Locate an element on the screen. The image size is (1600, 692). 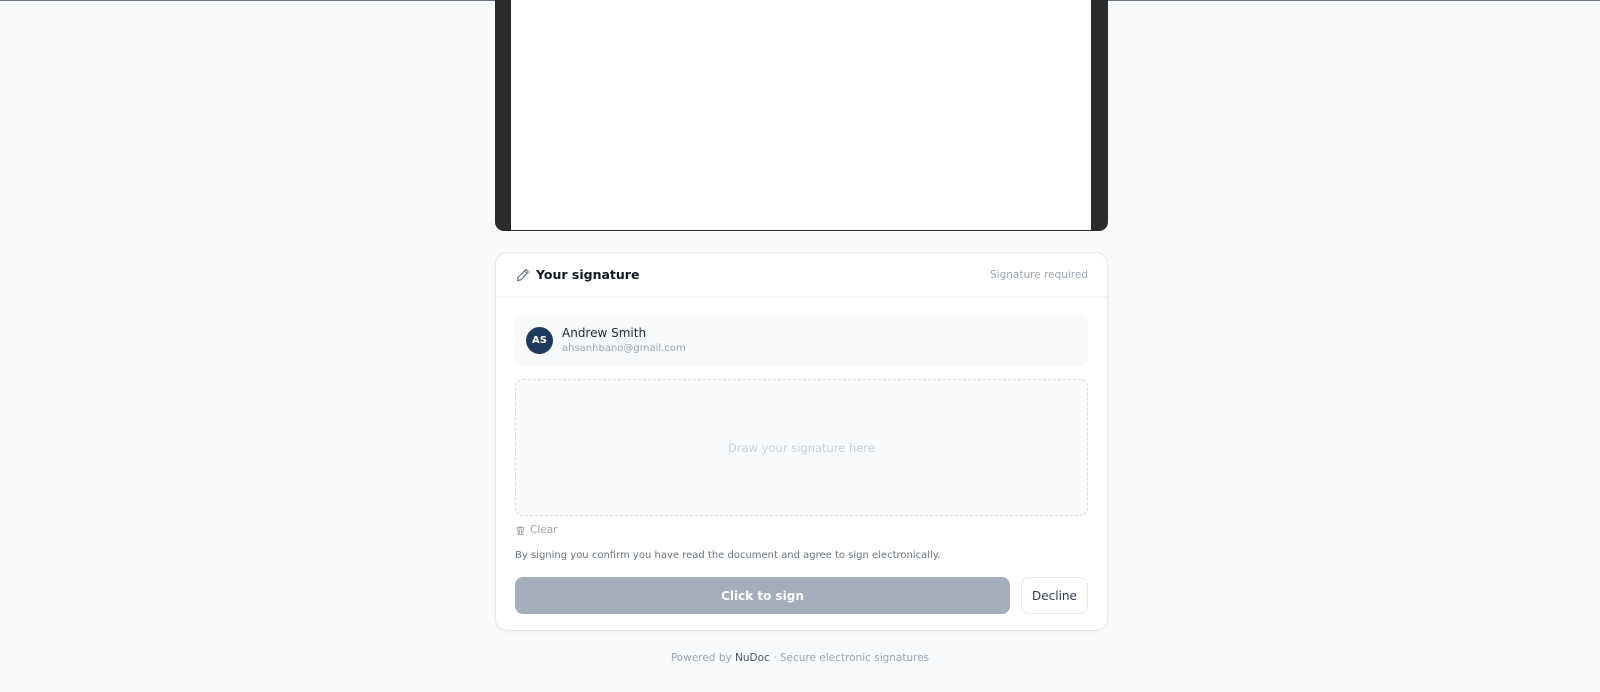
decline-button: Decline is located at coordinates (1054, 595).